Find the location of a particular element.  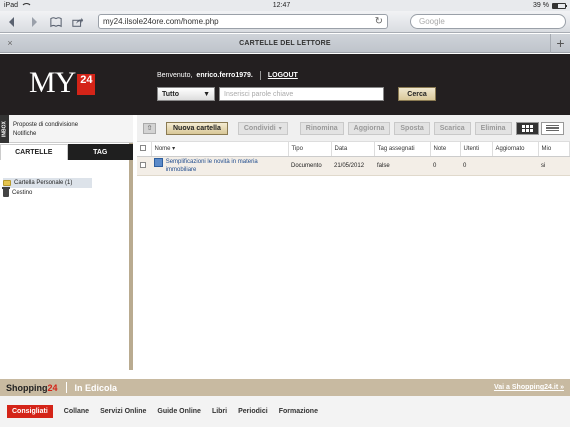

sidebar-tabs: CARTELLE TAG is located at coordinates (66, 152).